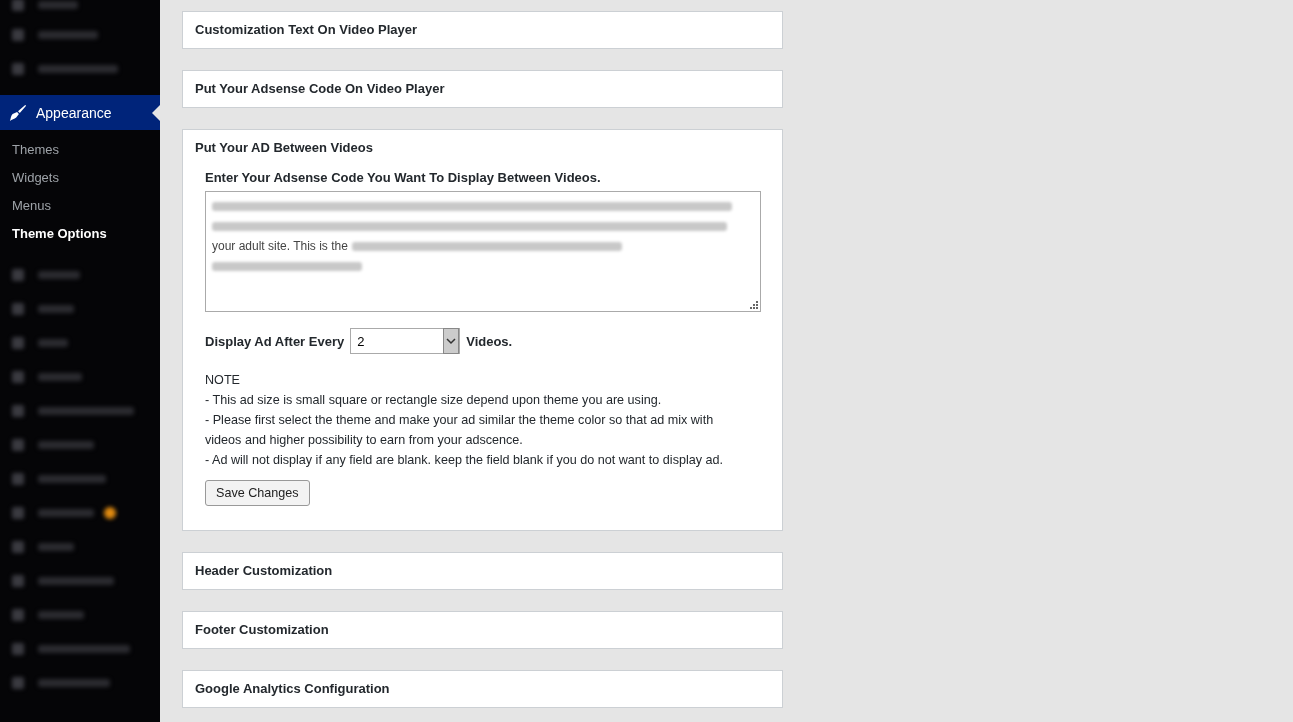 Image resolution: width=1293 pixels, height=722 pixels. Describe the element at coordinates (482, 689) in the screenshot. I see `panel-title: Google Analytics Configuration` at that location.